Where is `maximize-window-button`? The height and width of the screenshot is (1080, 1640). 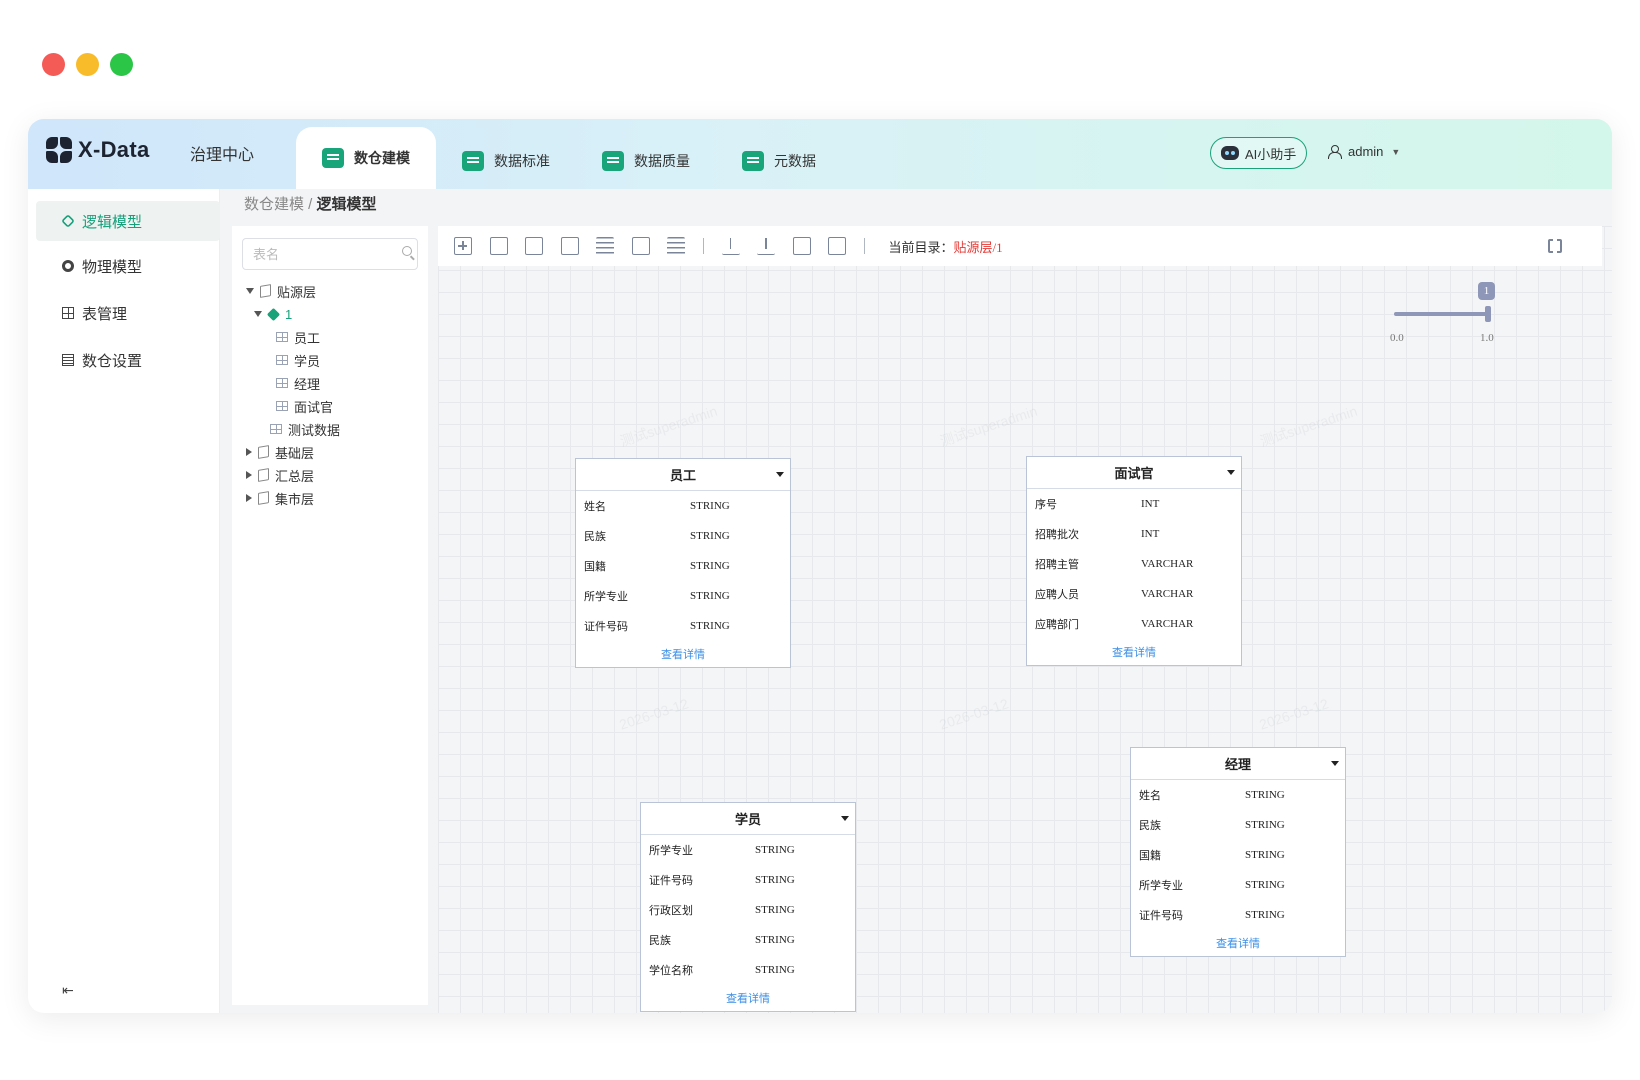
maximize-window-button is located at coordinates (121, 64).